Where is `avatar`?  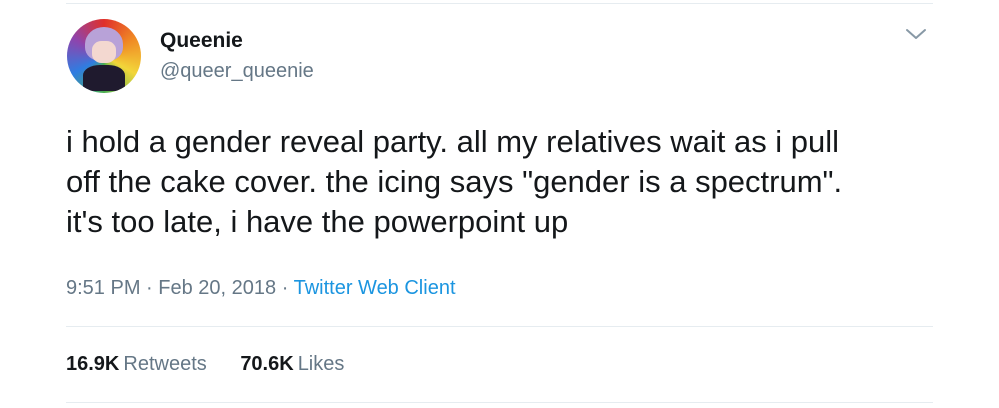 avatar is located at coordinates (104, 56).